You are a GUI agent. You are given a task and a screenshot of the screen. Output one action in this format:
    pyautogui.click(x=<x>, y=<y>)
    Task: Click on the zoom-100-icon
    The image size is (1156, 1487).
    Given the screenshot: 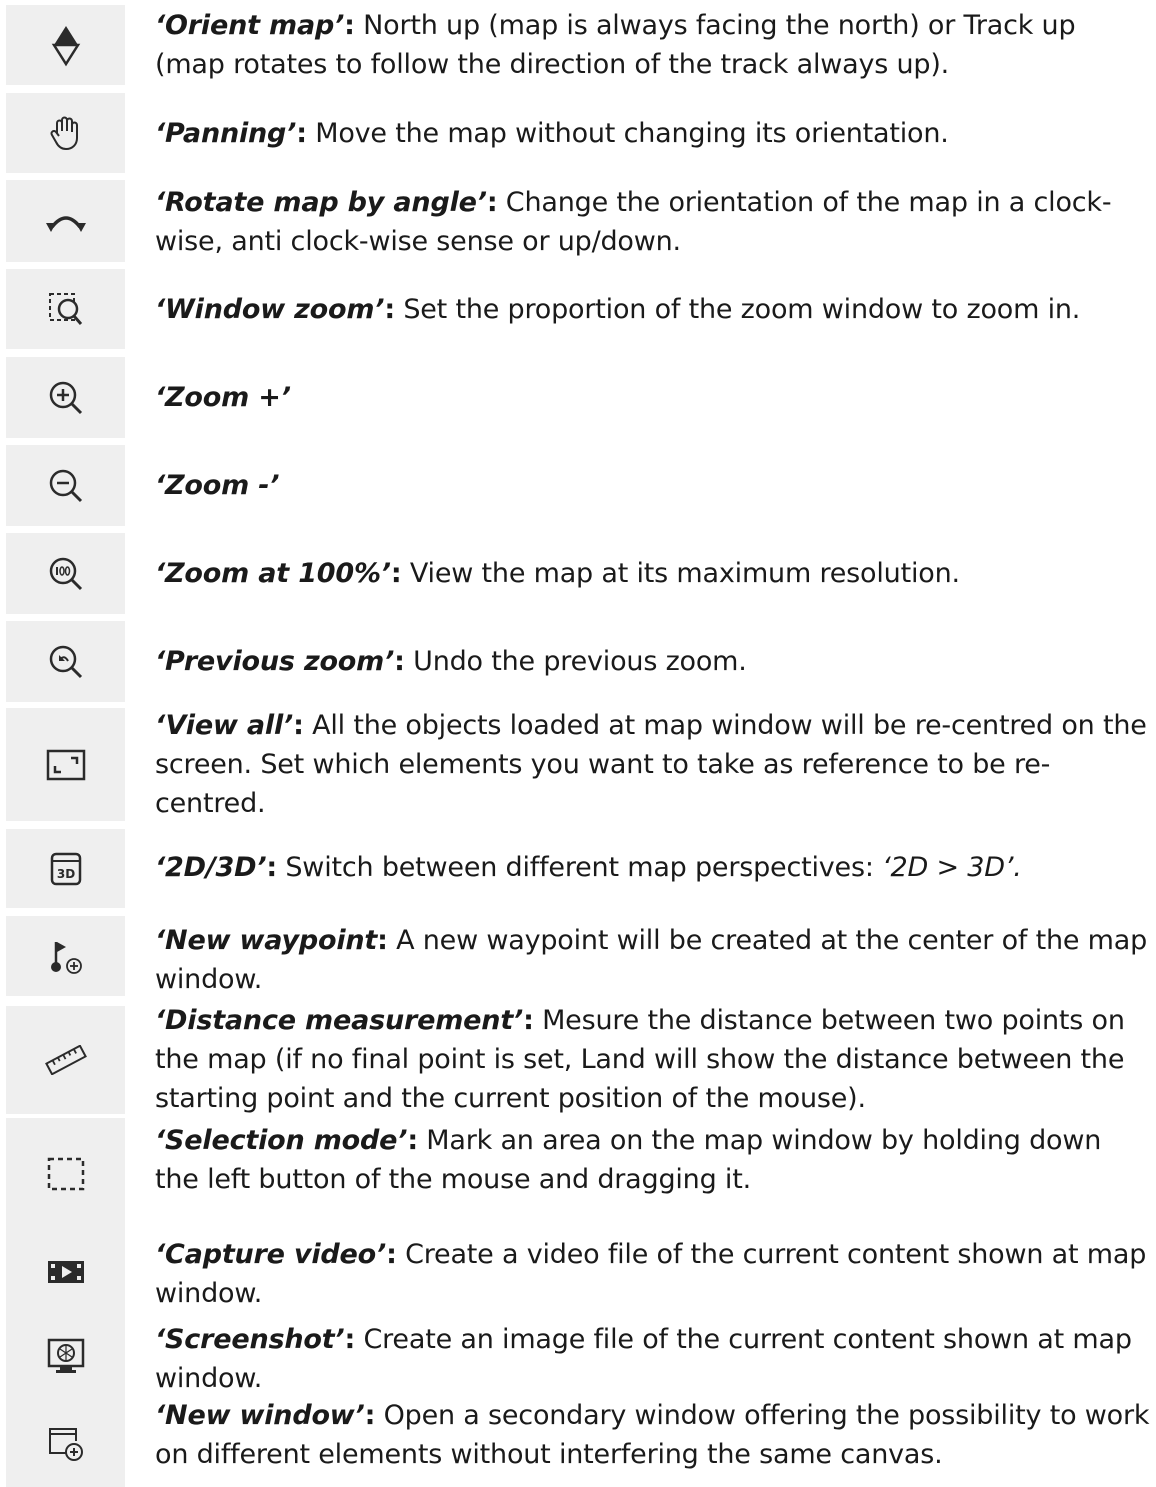 What is the action you would take?
    pyautogui.click(x=66, y=574)
    